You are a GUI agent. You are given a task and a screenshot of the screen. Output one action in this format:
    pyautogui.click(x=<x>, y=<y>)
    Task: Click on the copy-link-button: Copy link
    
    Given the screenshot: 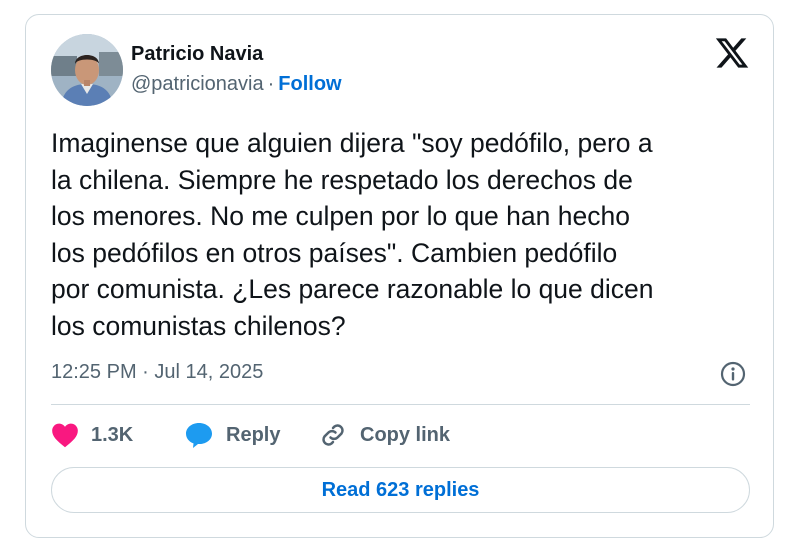 What is the action you would take?
    pyautogui.click(x=384, y=435)
    